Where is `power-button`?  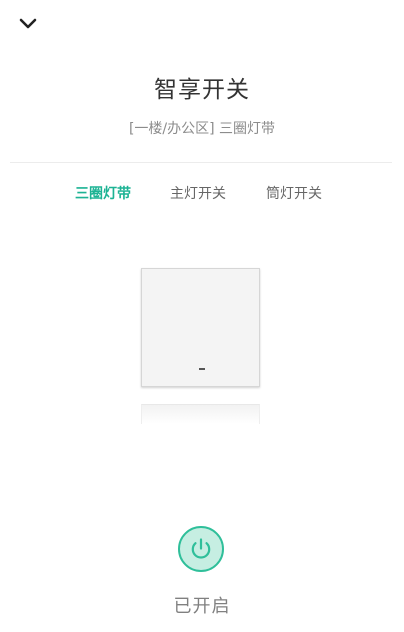
power-button is located at coordinates (201, 549).